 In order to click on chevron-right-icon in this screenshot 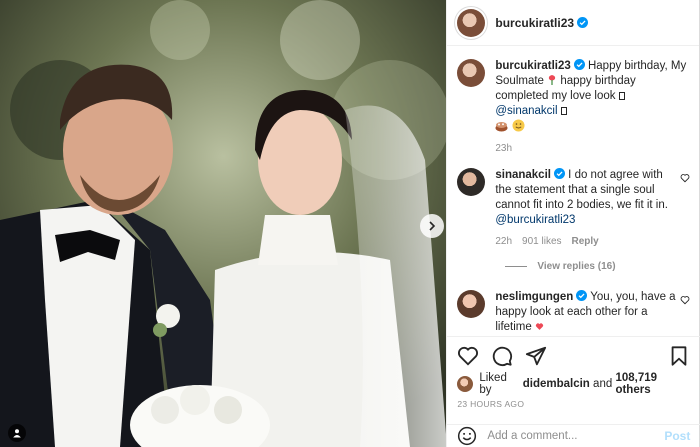, I will do `click(432, 226)`.